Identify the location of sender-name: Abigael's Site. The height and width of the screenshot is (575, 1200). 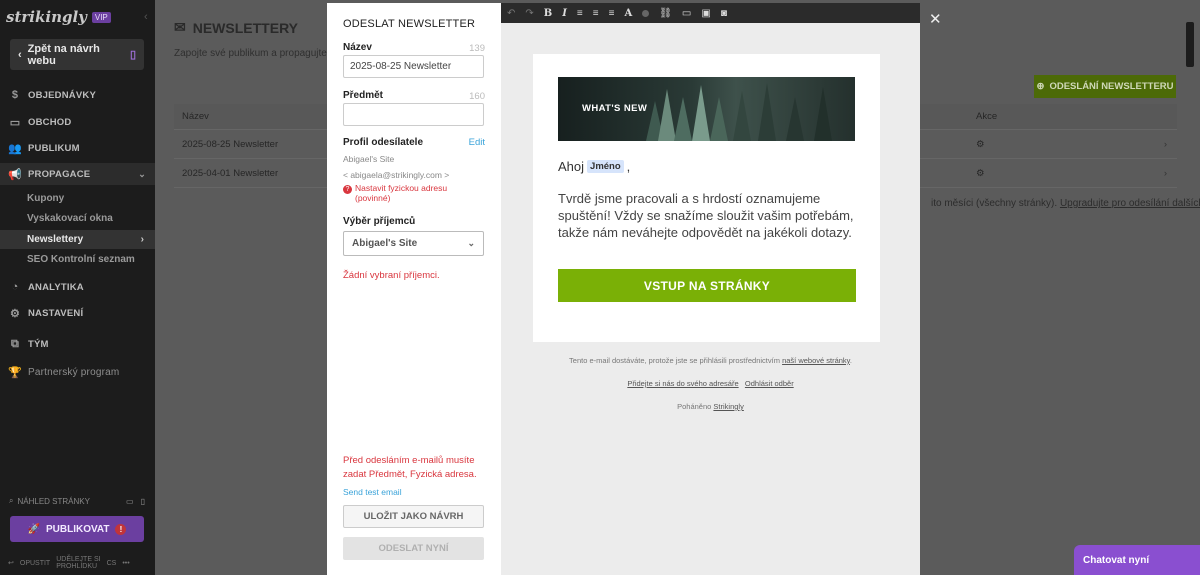
(369, 159).